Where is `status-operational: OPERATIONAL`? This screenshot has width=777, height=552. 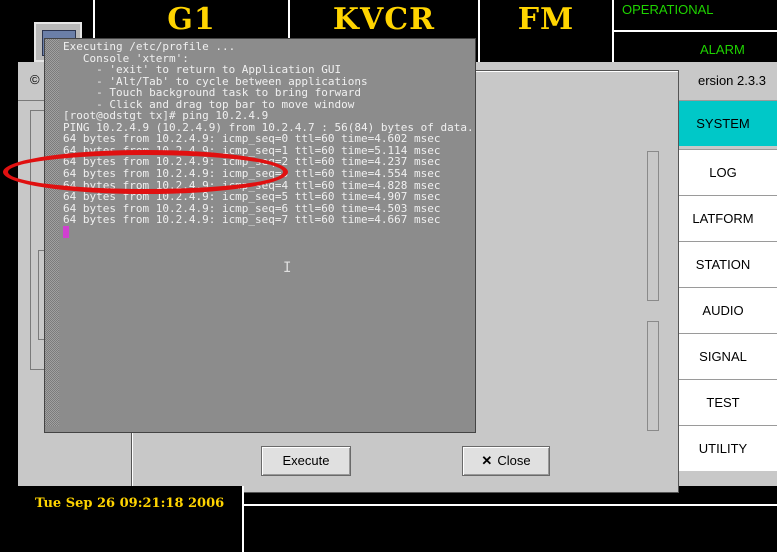 status-operational: OPERATIONAL is located at coordinates (668, 9).